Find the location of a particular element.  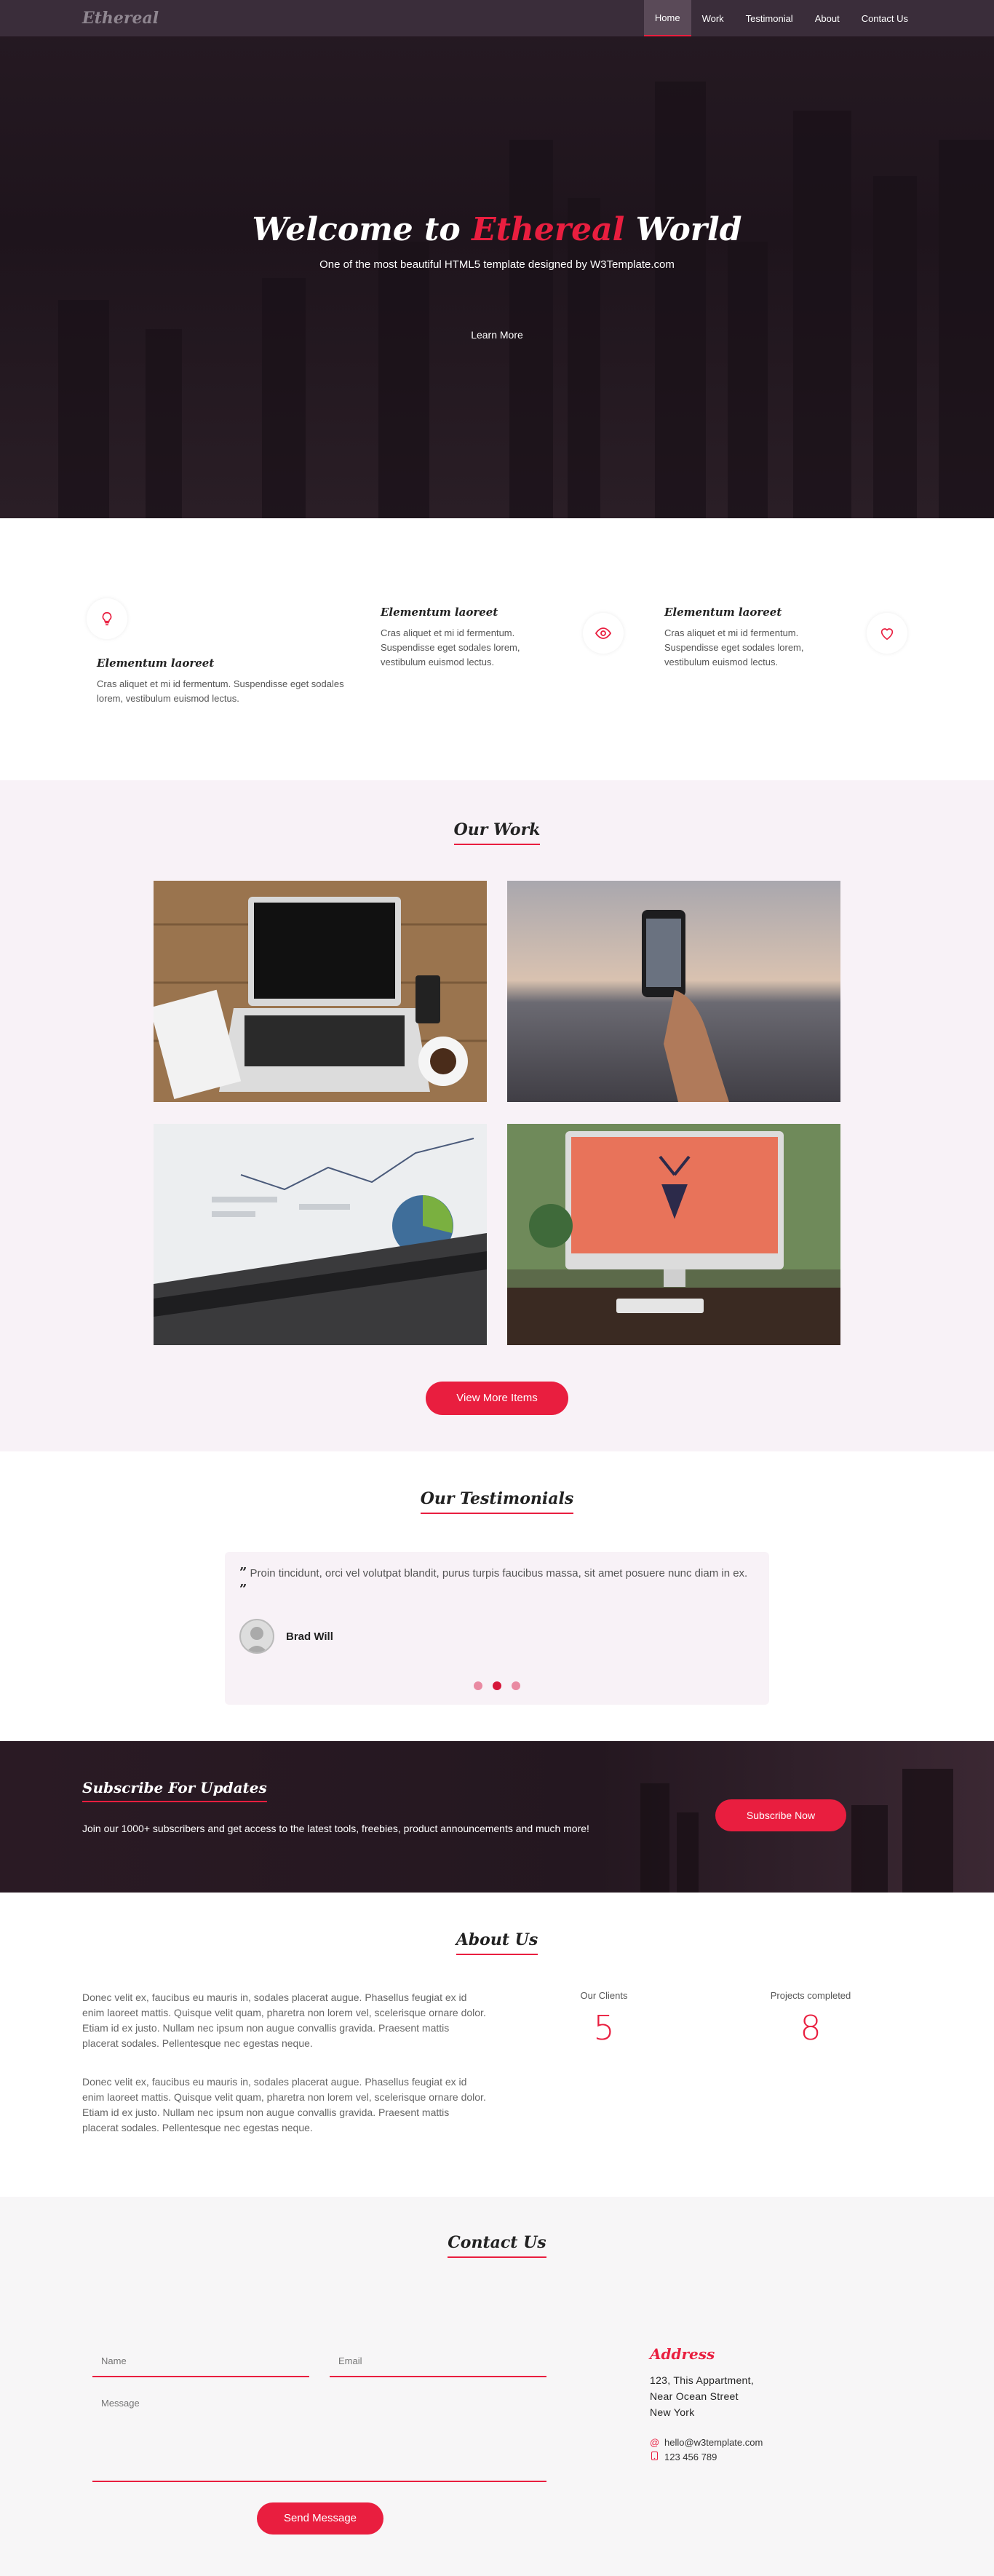

carousel-dots is located at coordinates (497, 1685).